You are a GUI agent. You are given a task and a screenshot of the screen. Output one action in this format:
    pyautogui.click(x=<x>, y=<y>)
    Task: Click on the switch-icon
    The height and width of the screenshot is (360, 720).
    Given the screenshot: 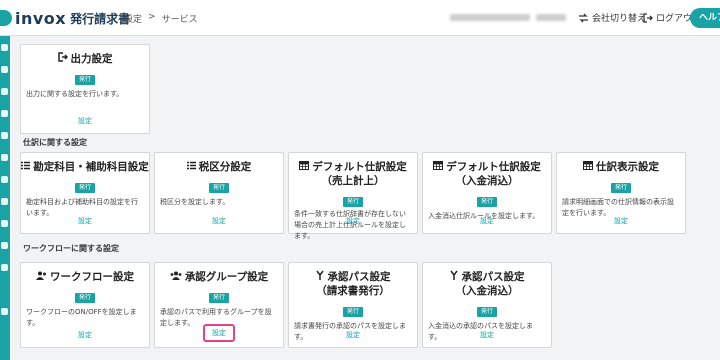 What is the action you would take?
    pyautogui.click(x=583, y=17)
    